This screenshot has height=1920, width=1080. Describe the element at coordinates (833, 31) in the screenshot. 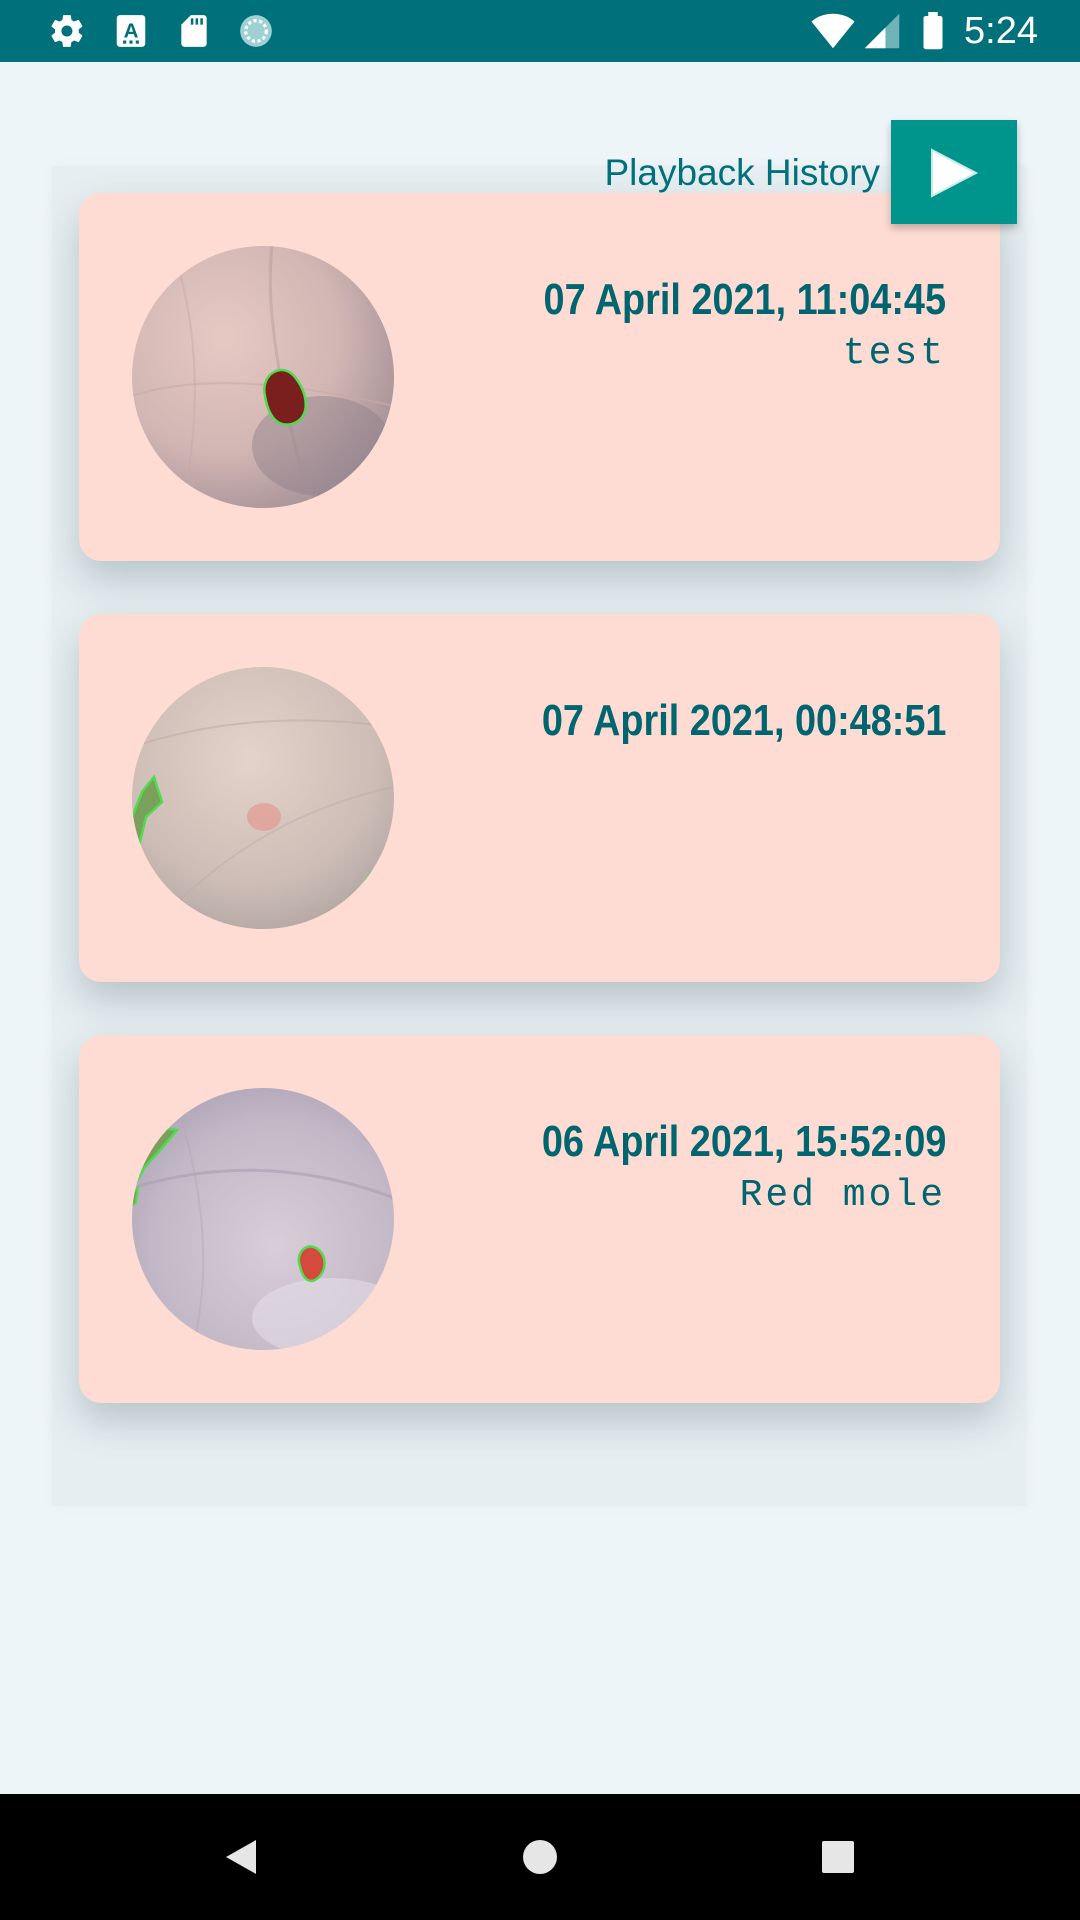

I see `wifi-icon` at that location.